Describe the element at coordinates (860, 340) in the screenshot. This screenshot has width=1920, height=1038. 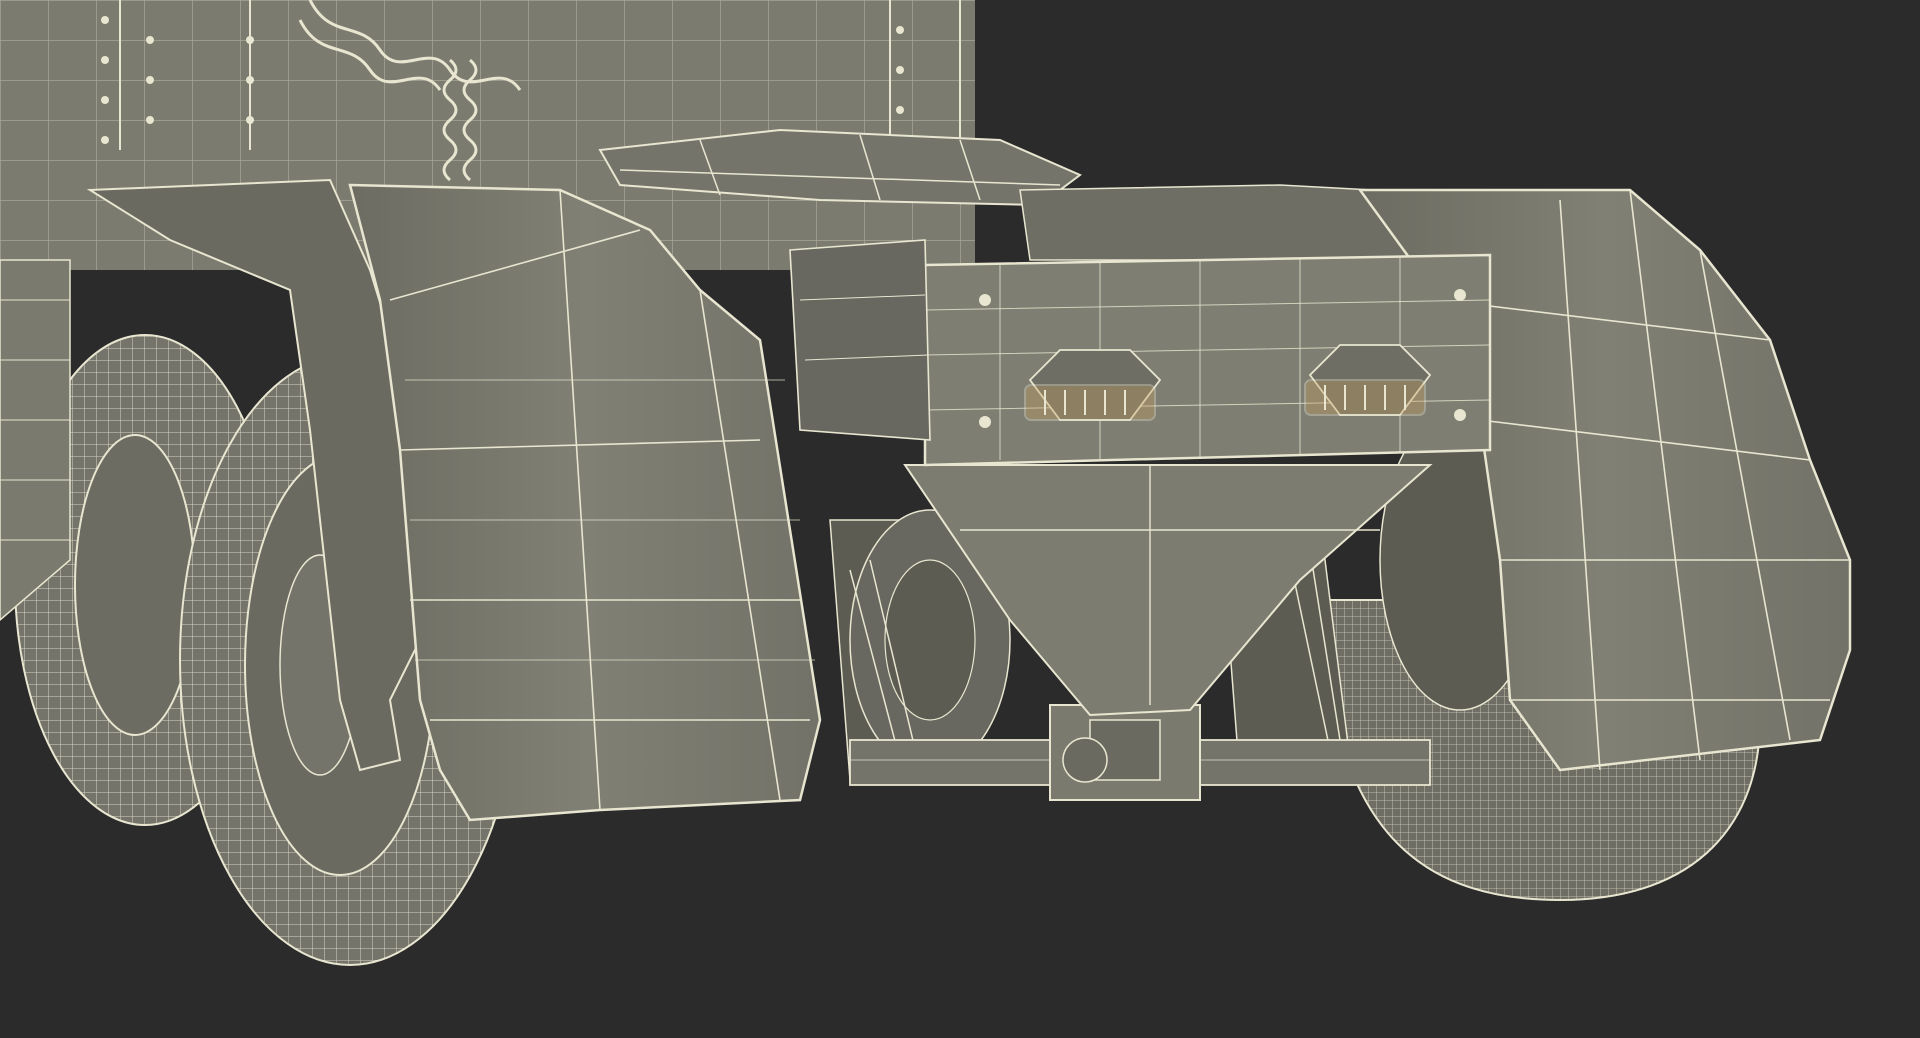
I see `frame-bracket` at that location.